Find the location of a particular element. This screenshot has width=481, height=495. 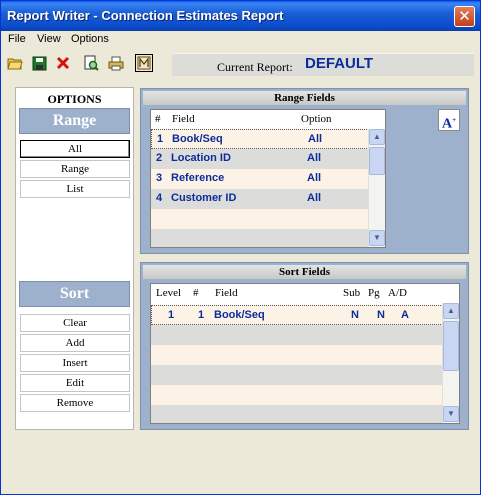

menu-view: View is located at coordinates (49, 39).